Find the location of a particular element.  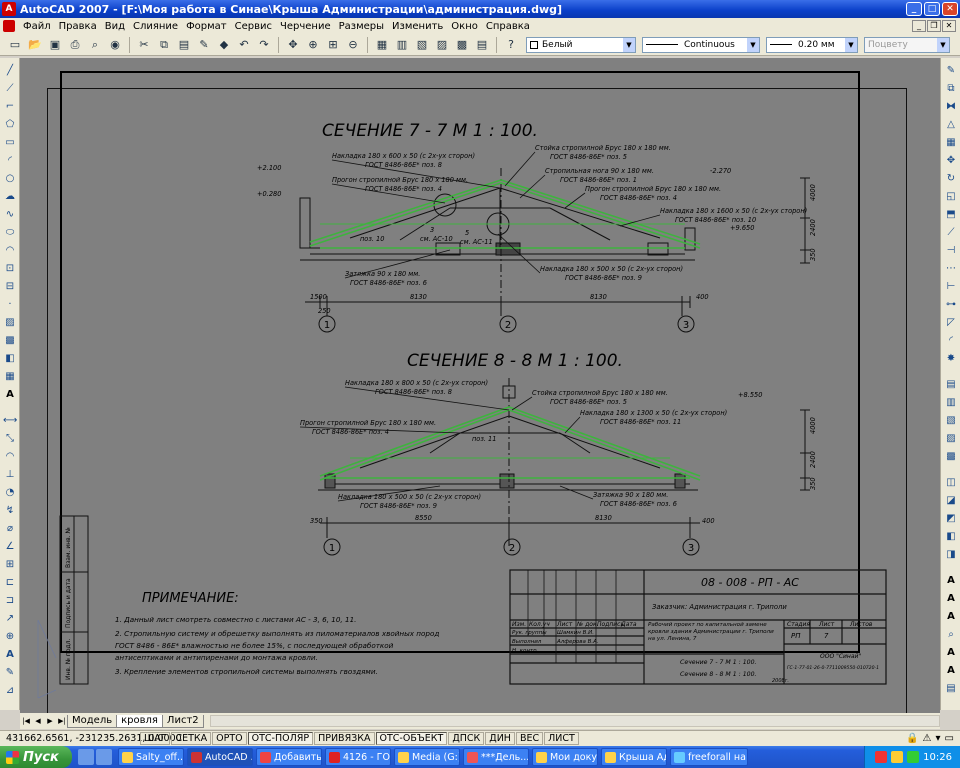

block-editor-icon: ◆ is located at coordinates (224, 45).